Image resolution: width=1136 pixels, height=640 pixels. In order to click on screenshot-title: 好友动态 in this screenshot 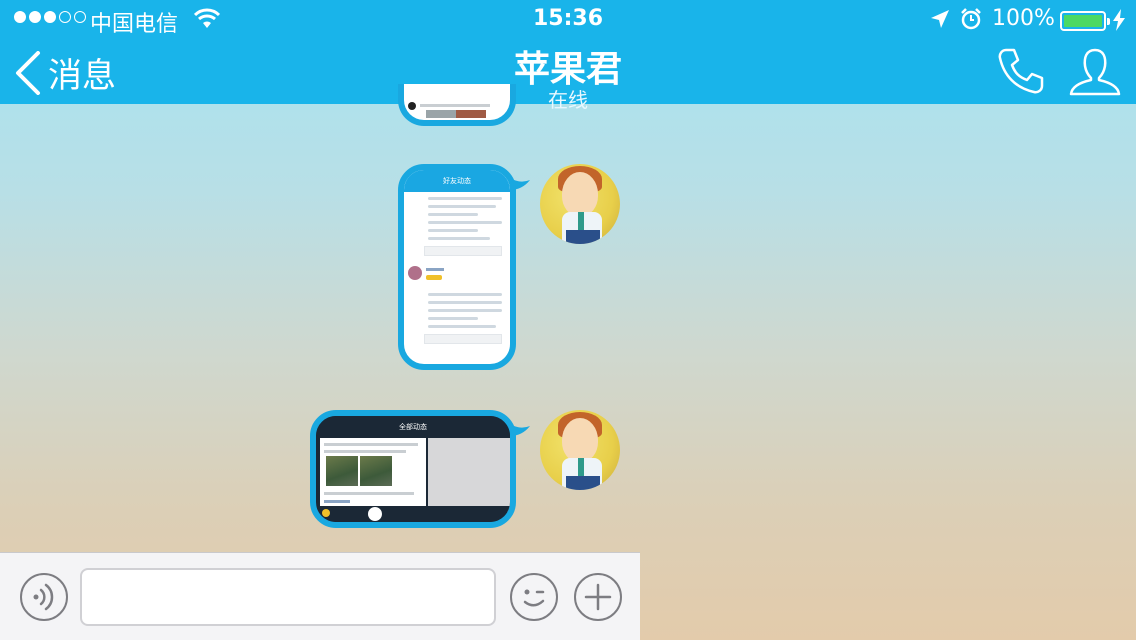, I will do `click(457, 181)`.